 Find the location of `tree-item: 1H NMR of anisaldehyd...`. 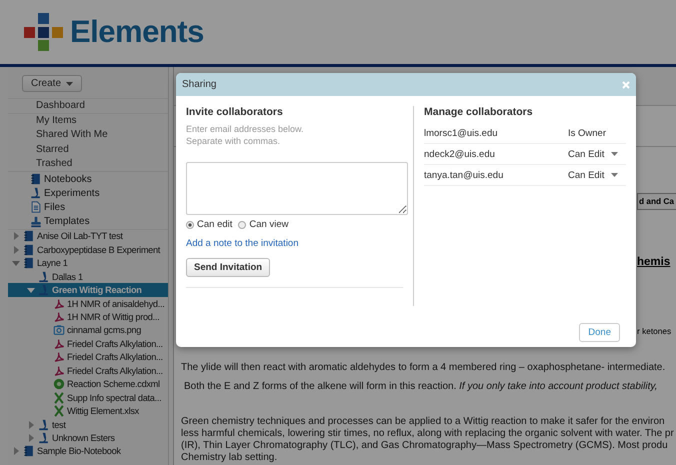

tree-item: 1H NMR of anisaldehyd... is located at coordinates (88, 303).